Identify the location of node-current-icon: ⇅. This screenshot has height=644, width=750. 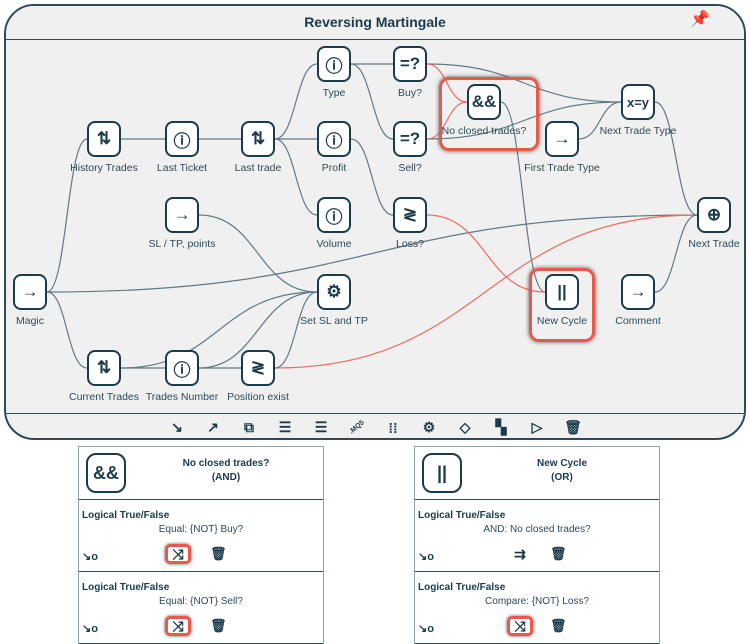
(104, 367).